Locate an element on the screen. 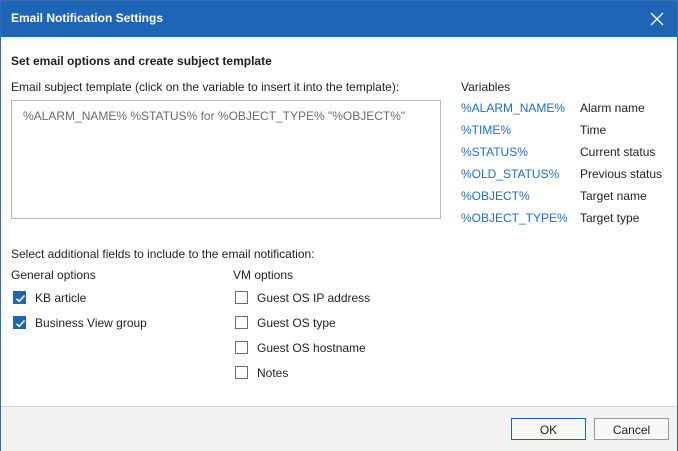 The image size is (678, 451). ok-button: OK is located at coordinates (548, 429).